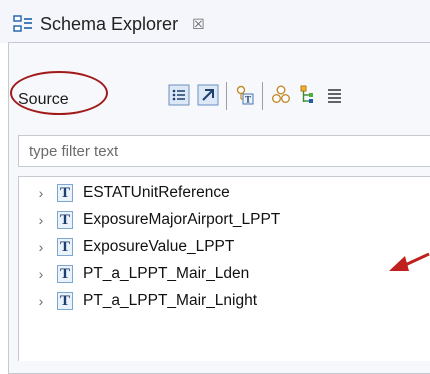  Describe the element at coordinates (109, 23) in the screenshot. I see `view-tab-title: Schema Explorer` at that location.